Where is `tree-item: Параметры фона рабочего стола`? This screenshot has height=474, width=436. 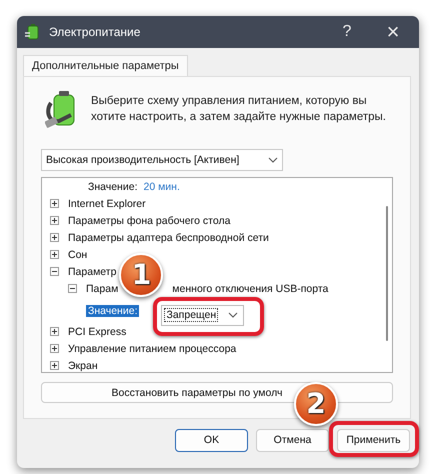 tree-item: Параметры фона рабочего стола is located at coordinates (149, 220).